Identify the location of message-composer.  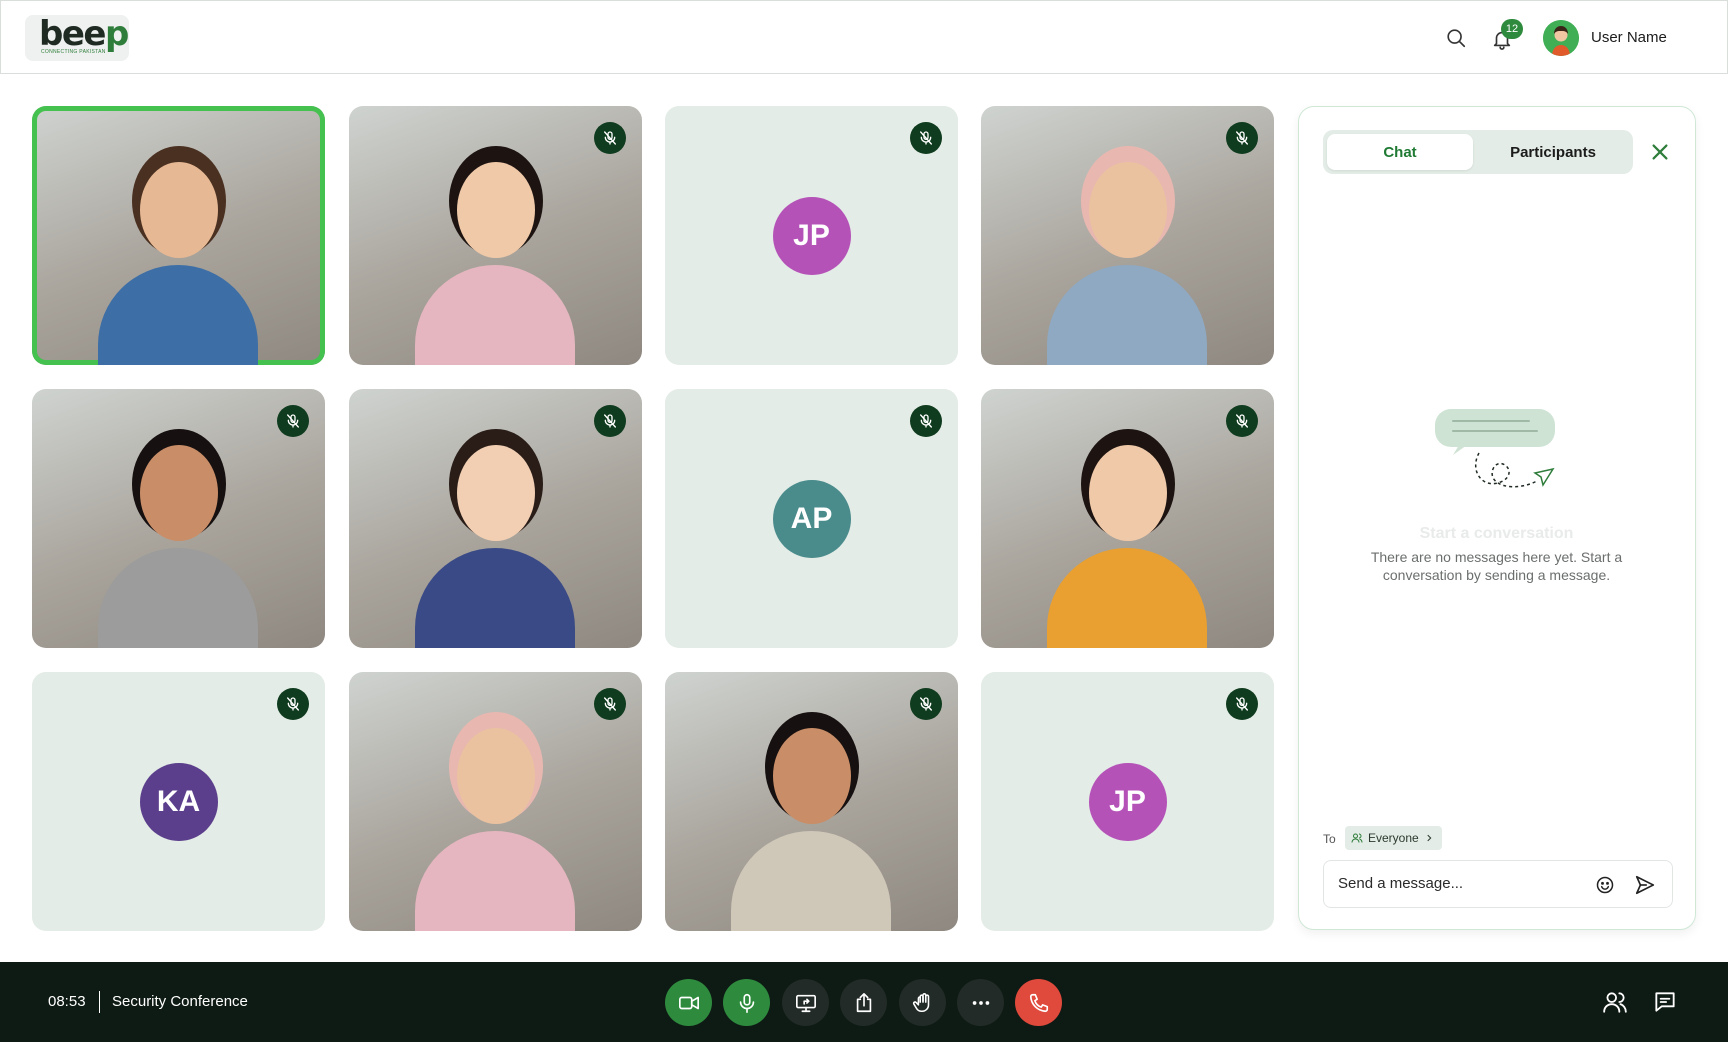
(1498, 884).